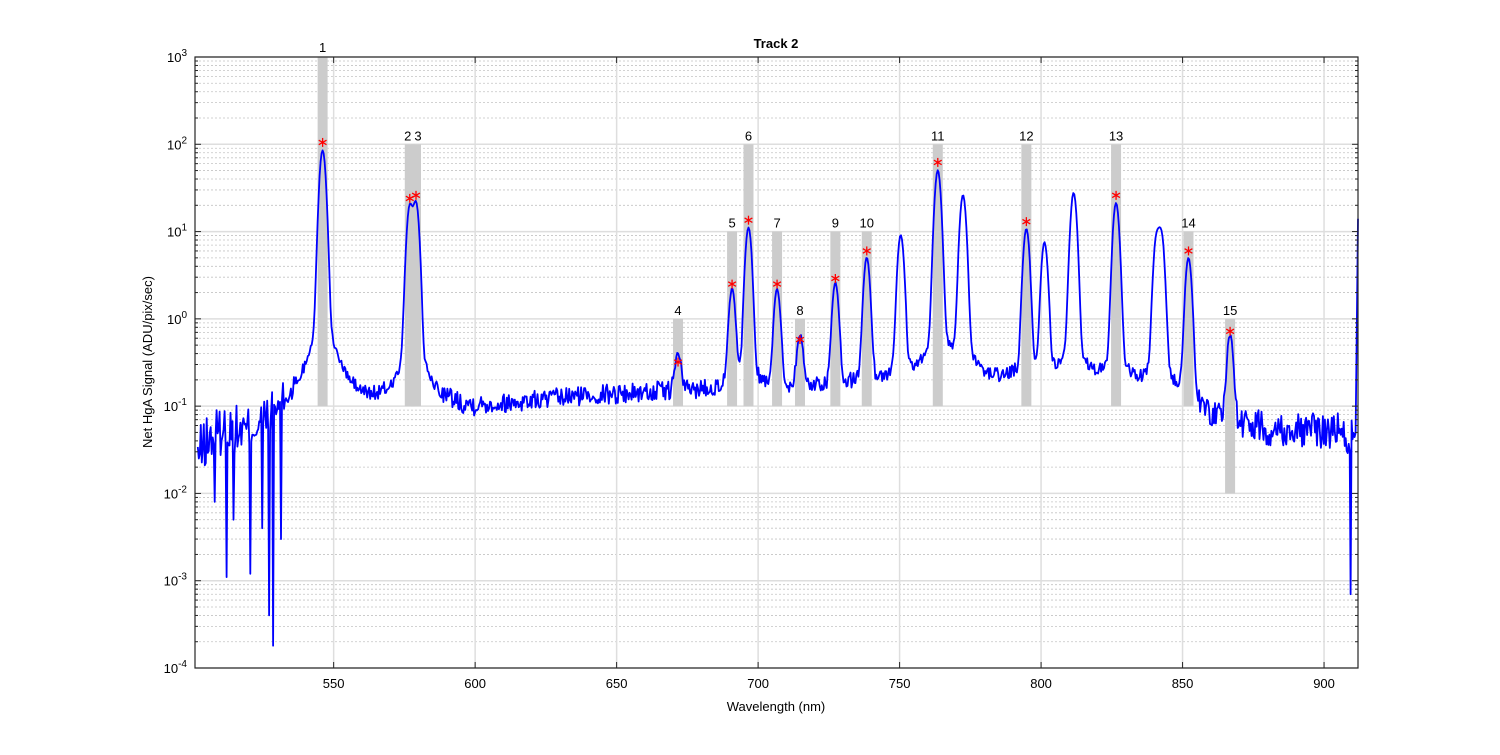 This screenshot has width=1500, height=755. I want to click on y-tick-label: 10-2, so click(176, 492).